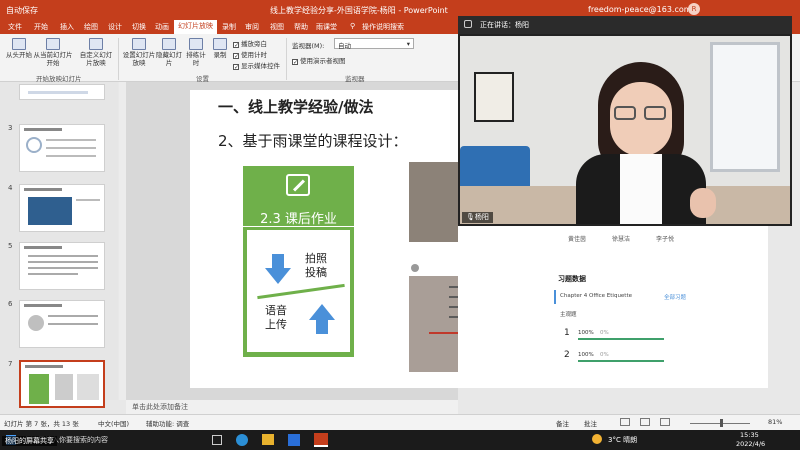 The width and height of the screenshot is (800, 450). Describe the element at coordinates (374, 44) in the screenshot. I see `monitor-select: 自动 ▾` at that location.